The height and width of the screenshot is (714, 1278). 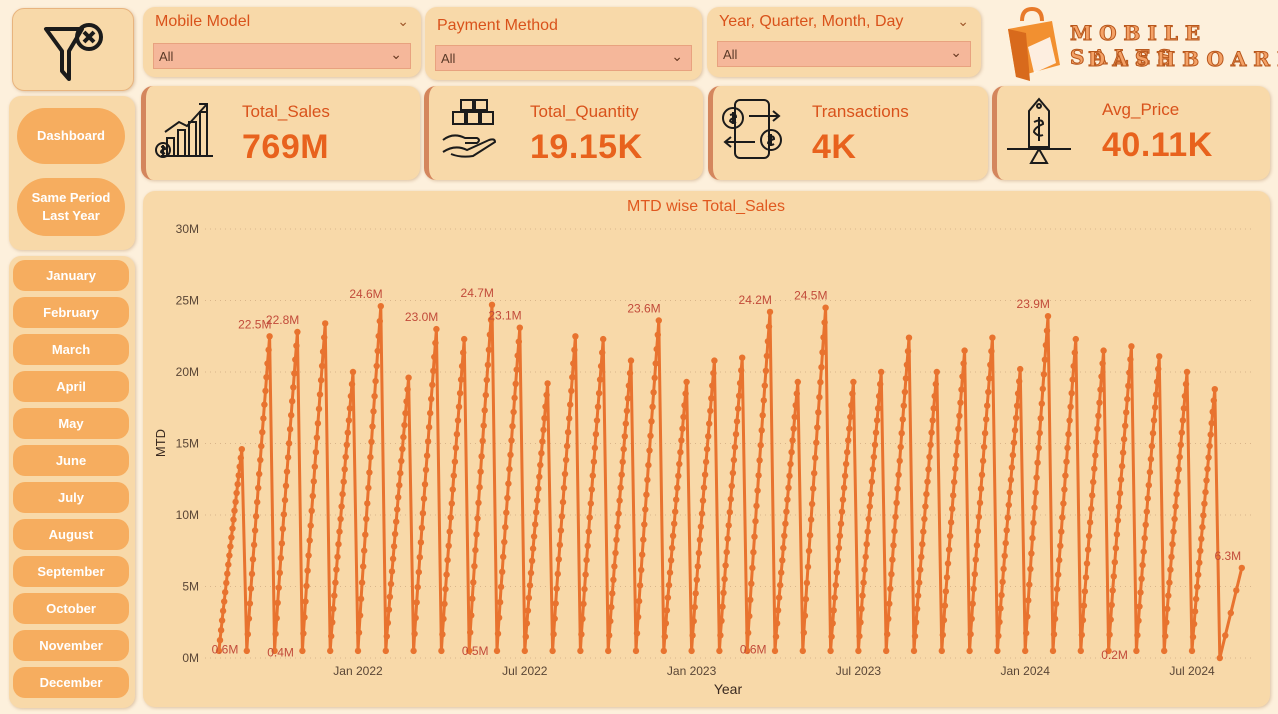 I want to click on same-period-last-year-nav-button: Same Period Last Year, so click(x=71, y=207).